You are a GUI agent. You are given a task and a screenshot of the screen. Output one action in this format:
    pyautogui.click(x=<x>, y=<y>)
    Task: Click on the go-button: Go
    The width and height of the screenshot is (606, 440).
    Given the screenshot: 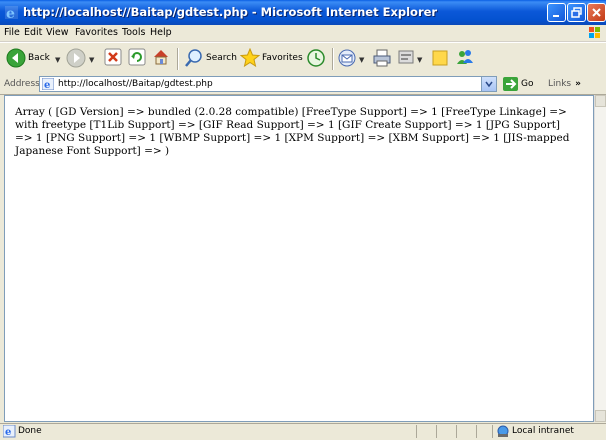 What is the action you would take?
    pyautogui.click(x=518, y=86)
    